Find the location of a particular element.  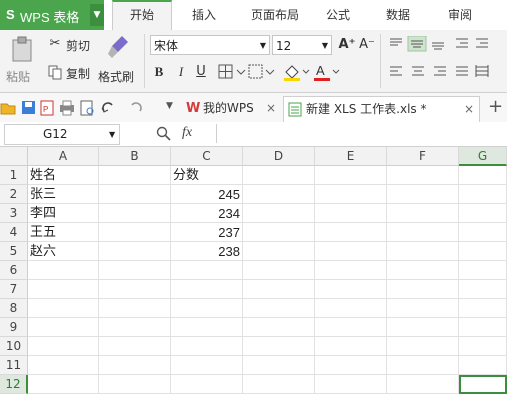

cell-e3 is located at coordinates (351, 213).